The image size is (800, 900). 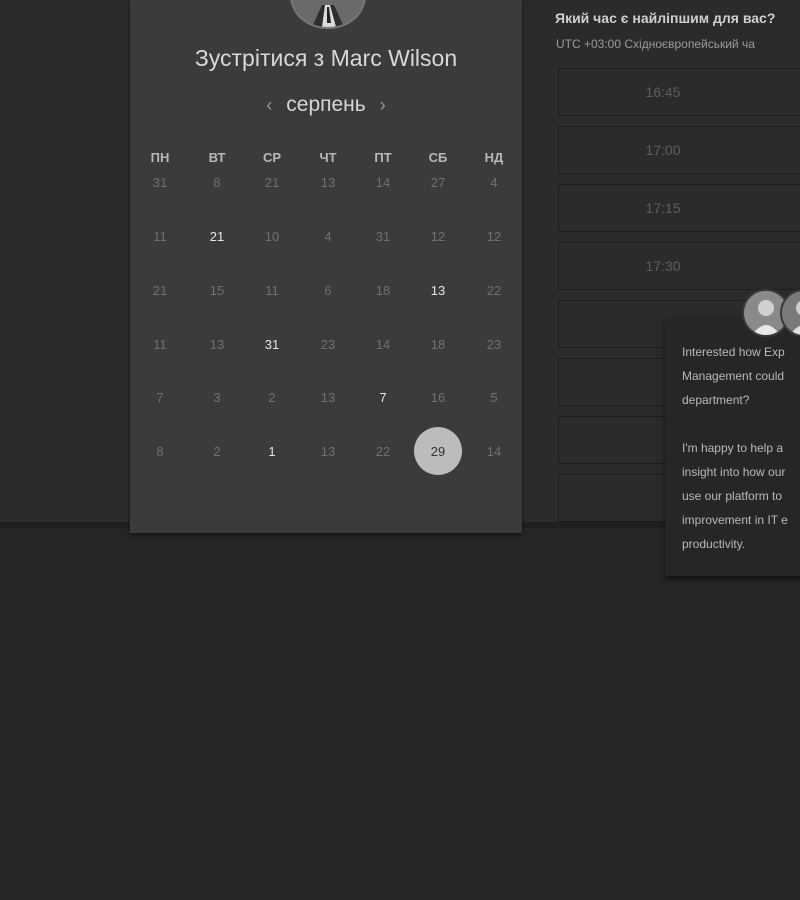 I want to click on calendar-day: 3, so click(x=217, y=397).